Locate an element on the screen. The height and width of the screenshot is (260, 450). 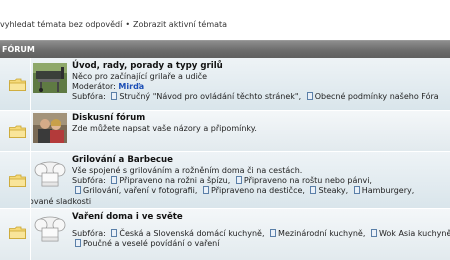
unanswered-topics-link: vyhledat témata bez odpovědí is located at coordinates (61, 24).